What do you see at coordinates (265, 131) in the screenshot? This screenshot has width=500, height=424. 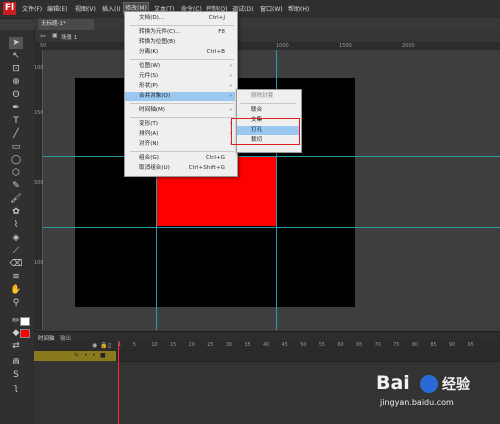 I see `annotation-highlight-box` at bounding box center [265, 131].